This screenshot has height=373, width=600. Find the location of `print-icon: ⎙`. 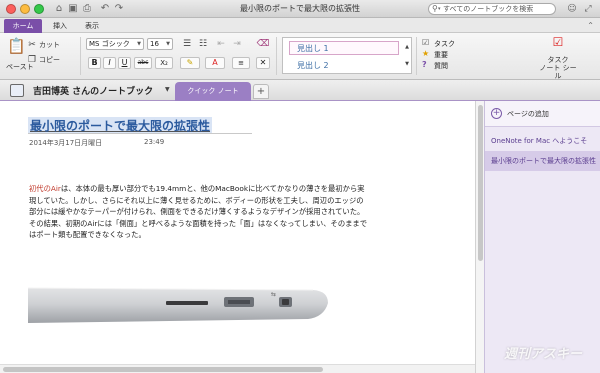

print-icon: ⎙ is located at coordinates (87, 9).